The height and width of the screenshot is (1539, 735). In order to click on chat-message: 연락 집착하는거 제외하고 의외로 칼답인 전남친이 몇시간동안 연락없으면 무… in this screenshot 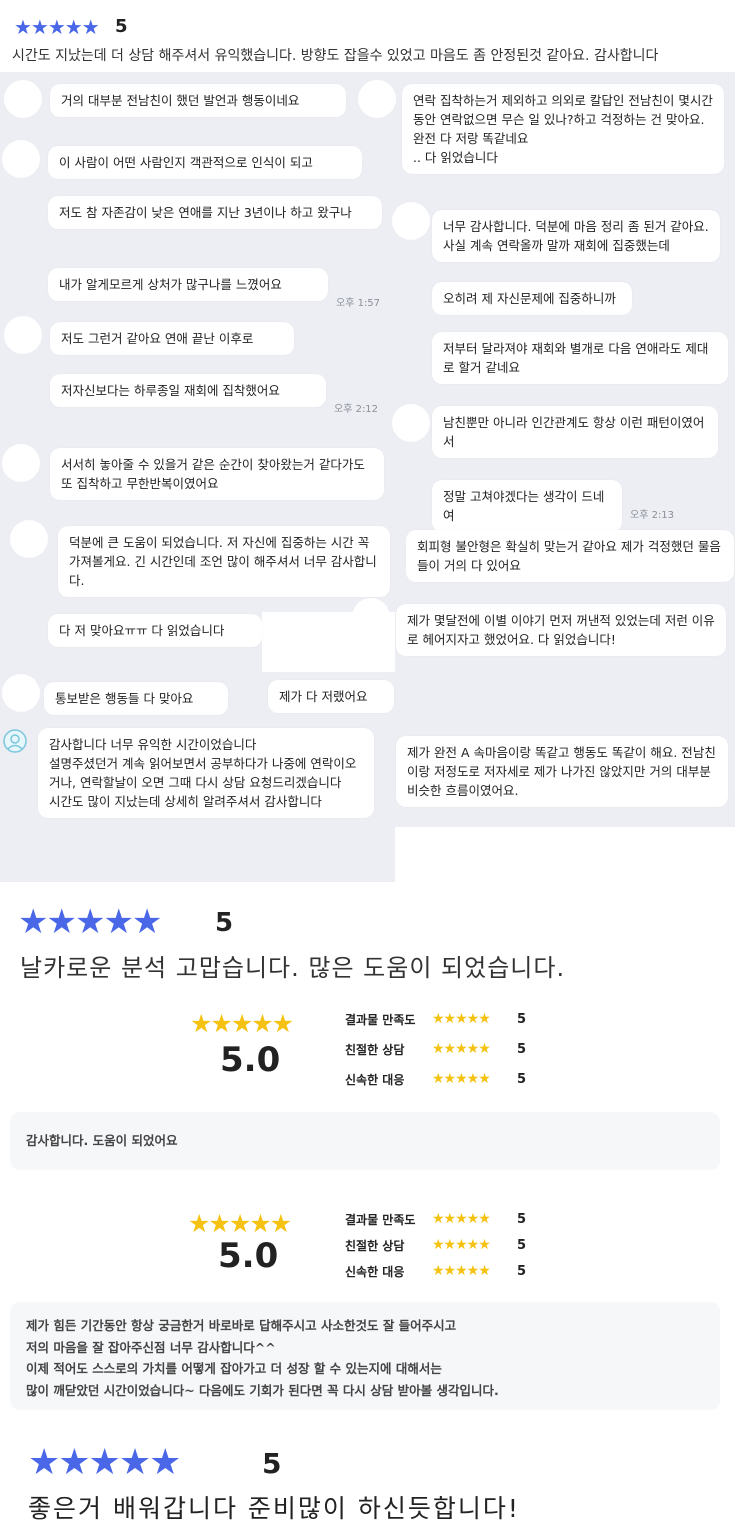, I will do `click(563, 129)`.